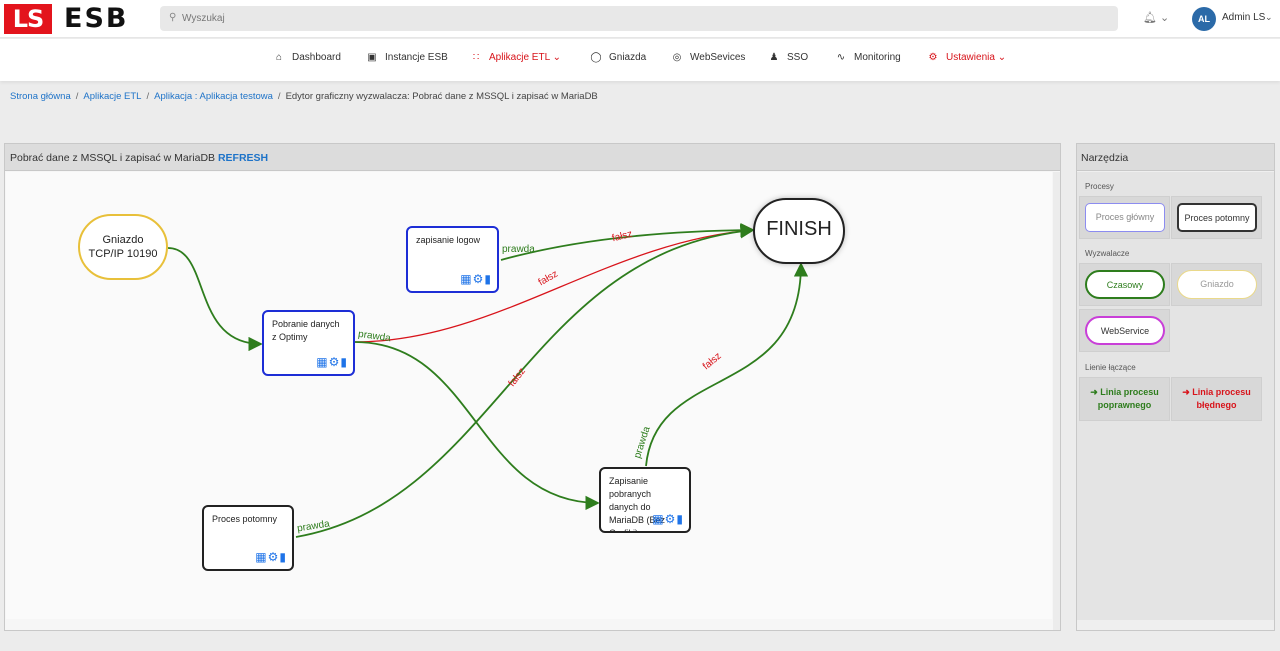 Image resolution: width=1280 pixels, height=651 pixels. I want to click on esb-logo: ESB, so click(96, 19).